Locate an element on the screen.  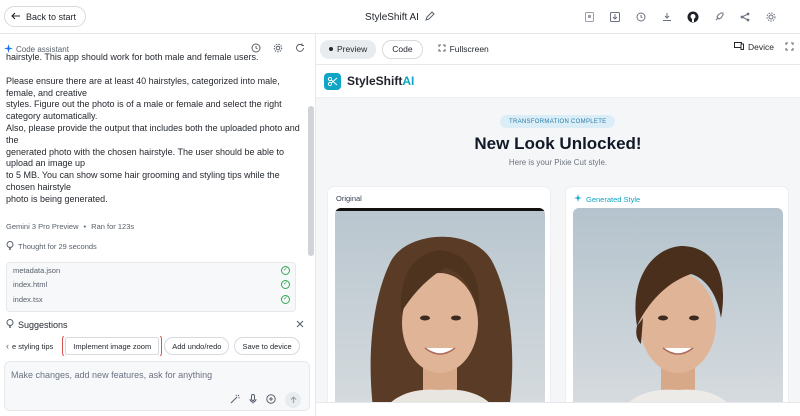
back-to-start-button: Back to start is located at coordinates (45, 16).